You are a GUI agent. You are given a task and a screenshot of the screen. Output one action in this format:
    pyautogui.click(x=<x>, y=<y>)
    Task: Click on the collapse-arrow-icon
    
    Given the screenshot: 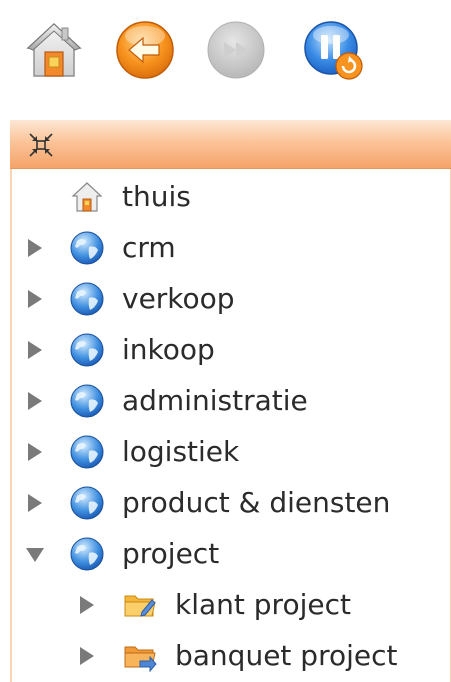 What is the action you would take?
    pyautogui.click(x=35, y=555)
    